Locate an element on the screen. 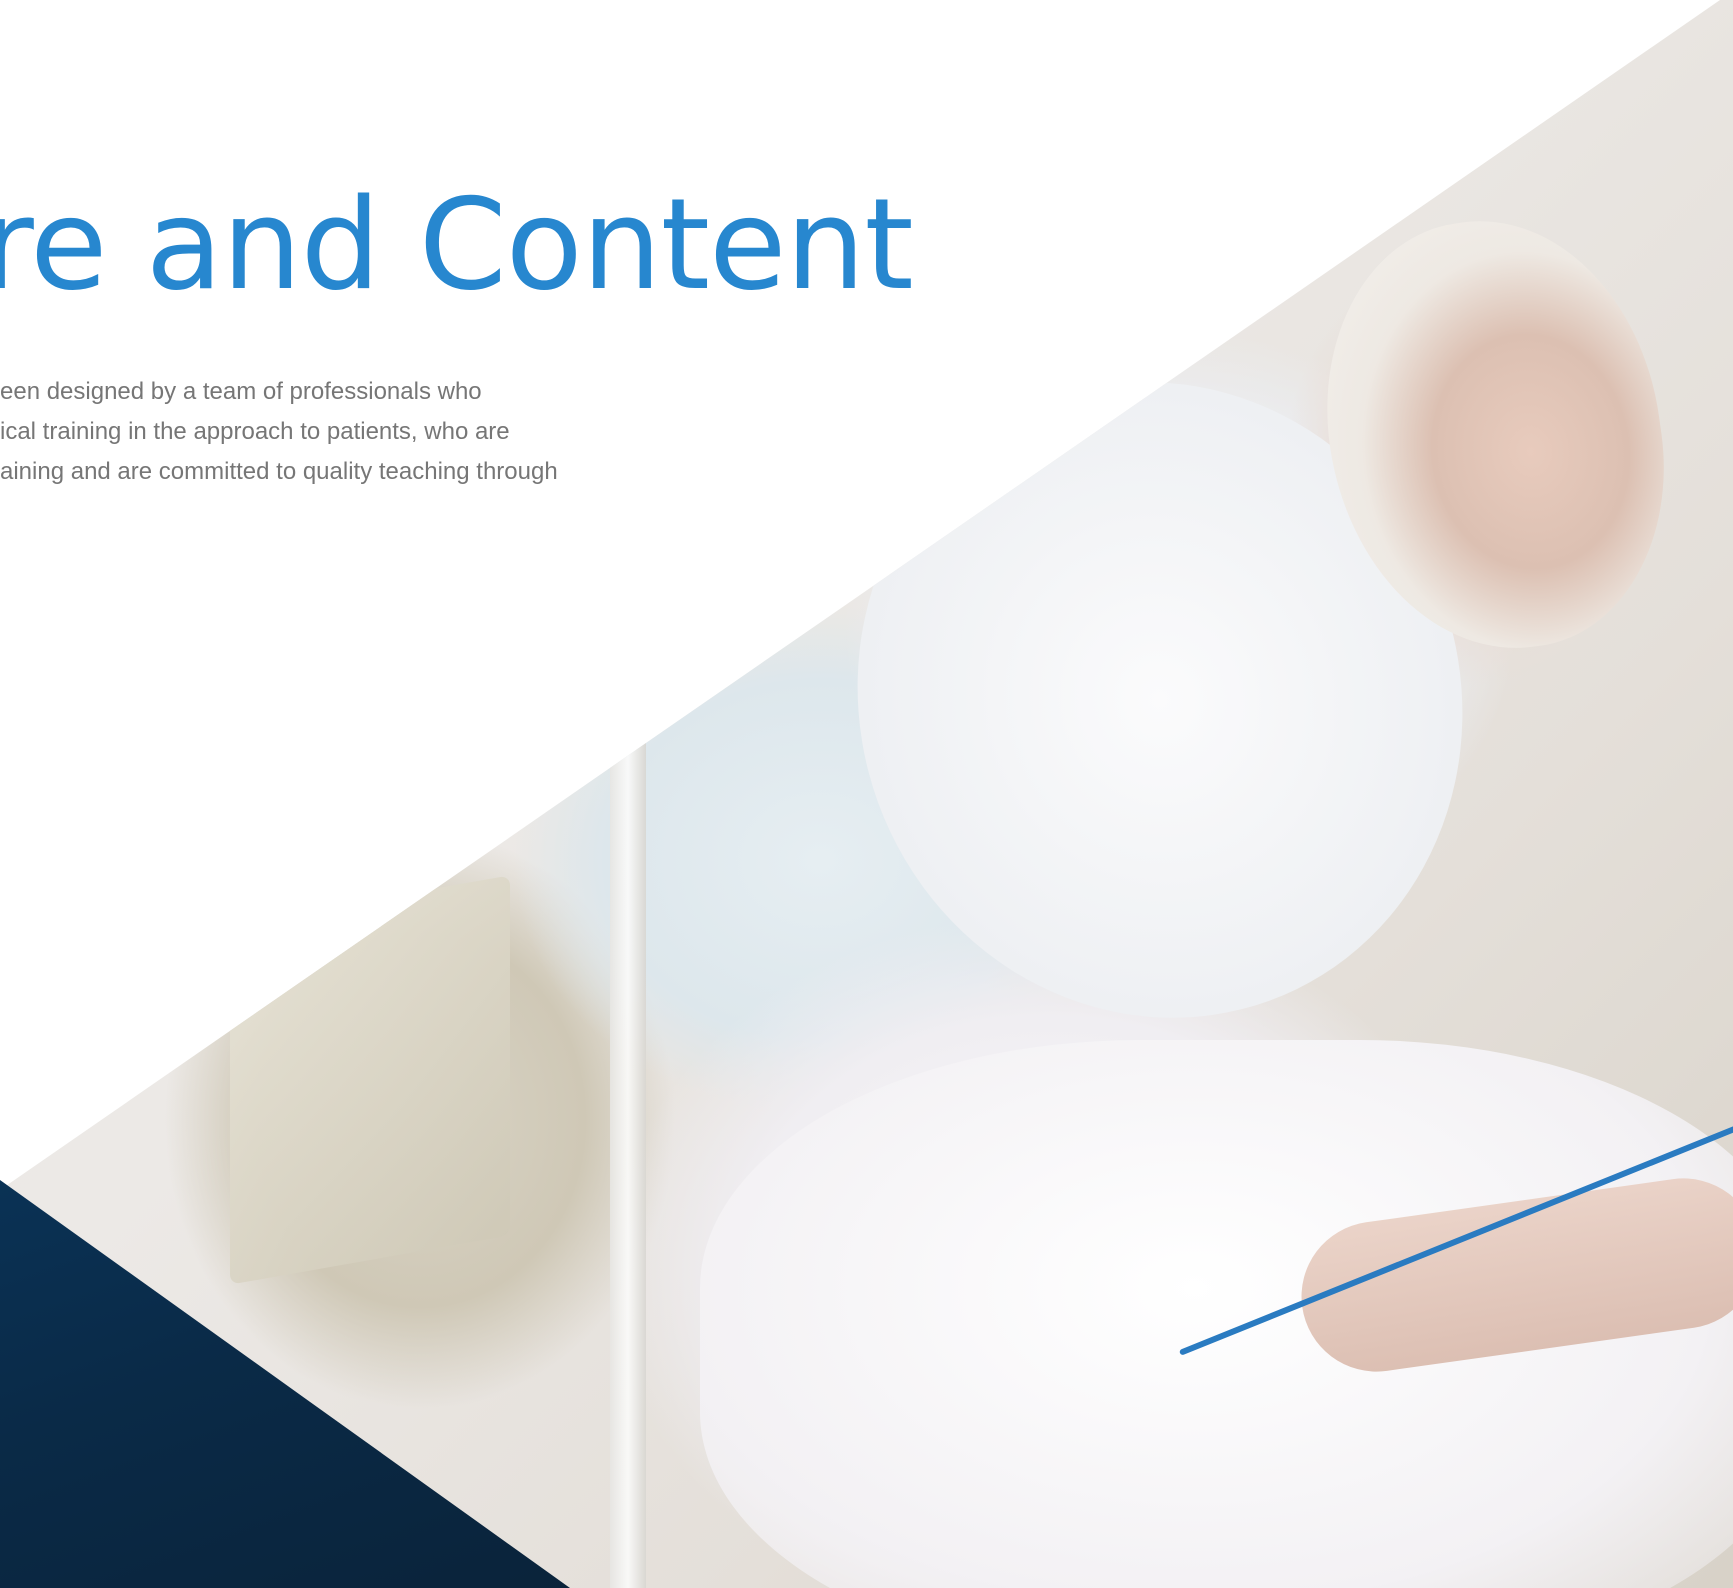 The width and height of the screenshot is (1733, 1588). bed-rail is located at coordinates (628, 1154).